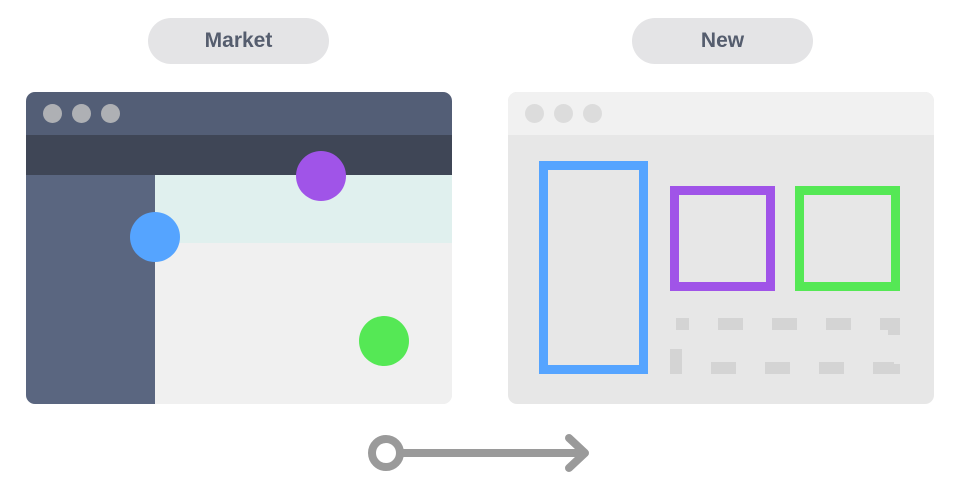 The image size is (960, 504). I want to click on new-label: New, so click(722, 41).